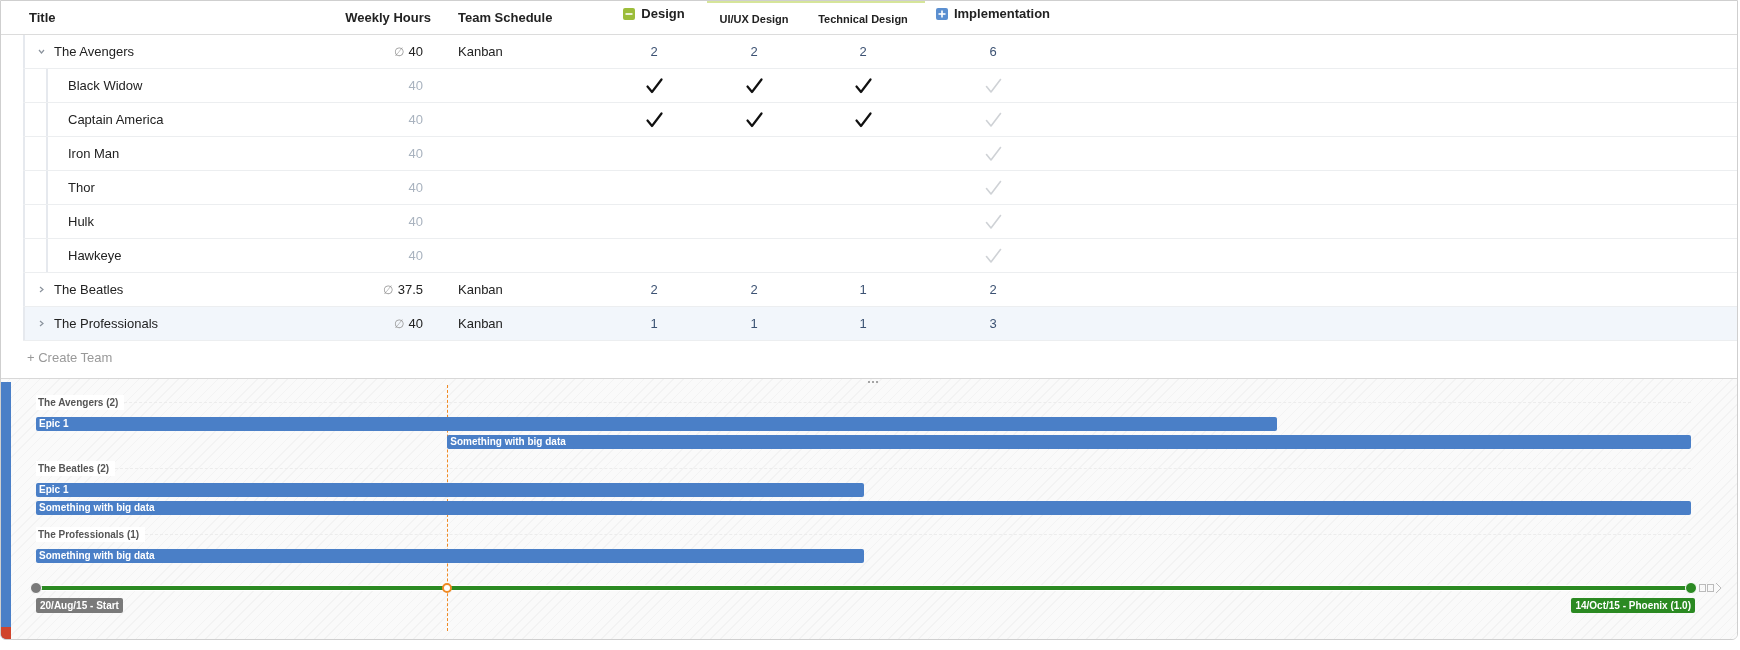  I want to click on milestone-label: 14/Oct/15 - Phoenix (1.0), so click(1633, 605).